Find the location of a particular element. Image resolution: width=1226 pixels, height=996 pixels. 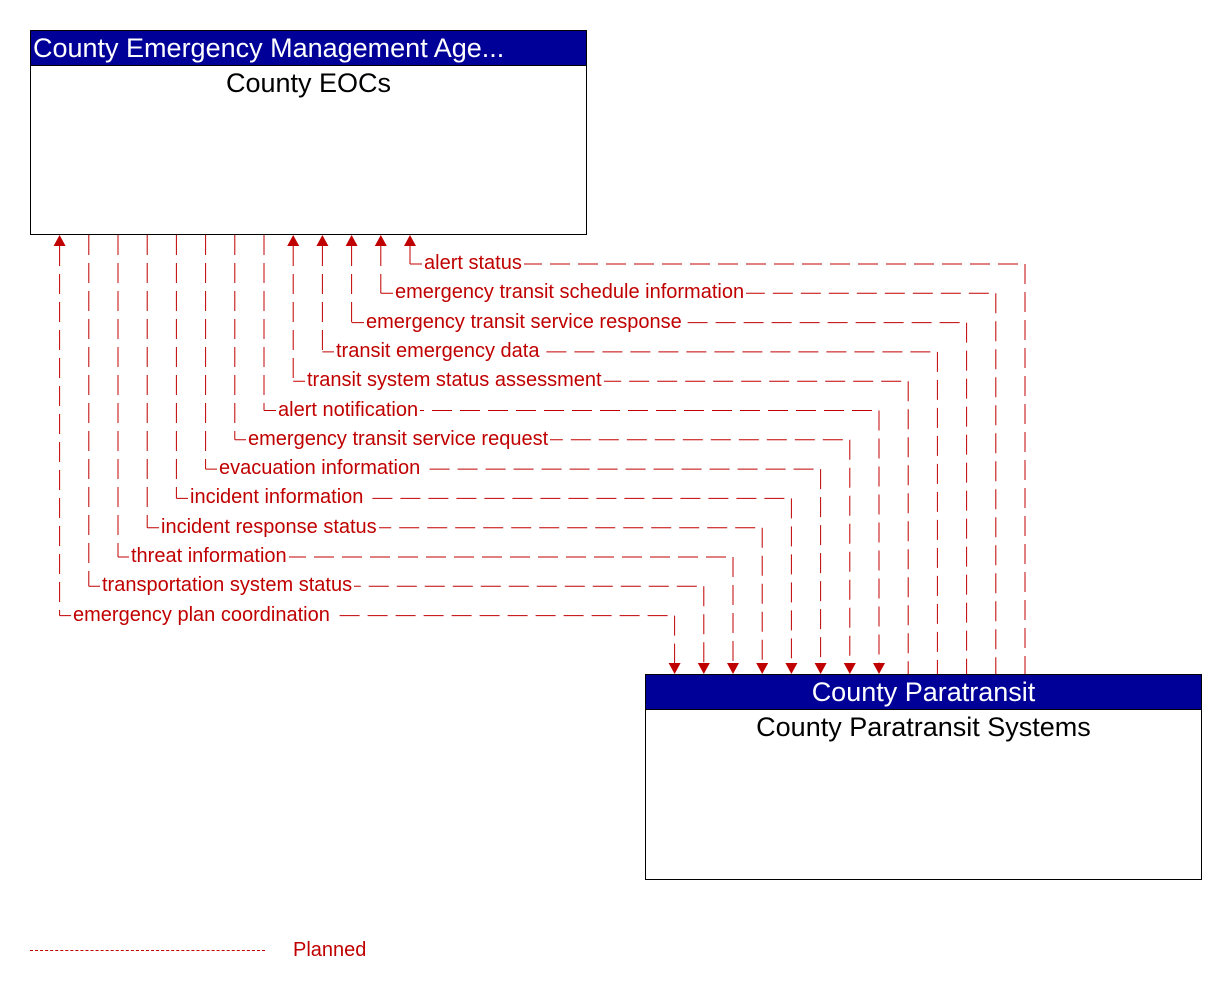

flow-label: transit system status assessment is located at coordinates (454, 380).